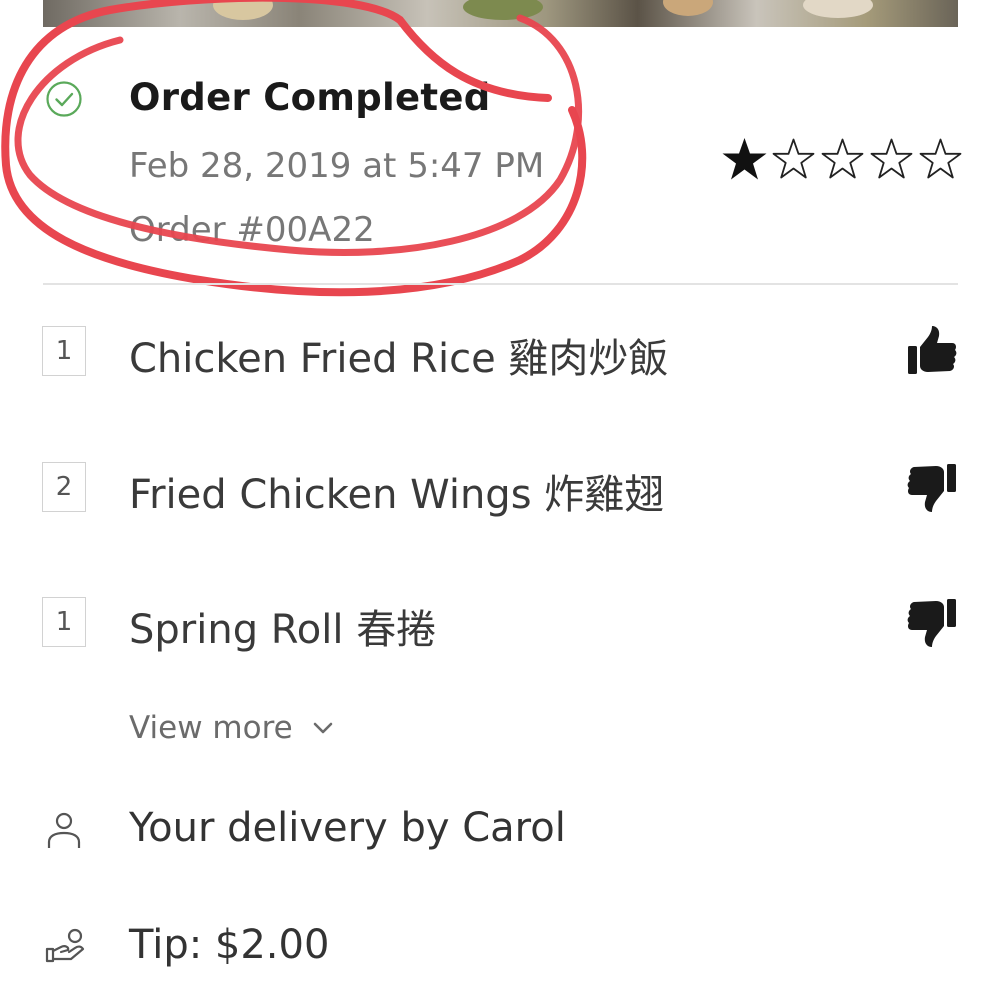 The height and width of the screenshot is (1000, 1000). What do you see at coordinates (500, 13) in the screenshot?
I see `restaurant-photo` at bounding box center [500, 13].